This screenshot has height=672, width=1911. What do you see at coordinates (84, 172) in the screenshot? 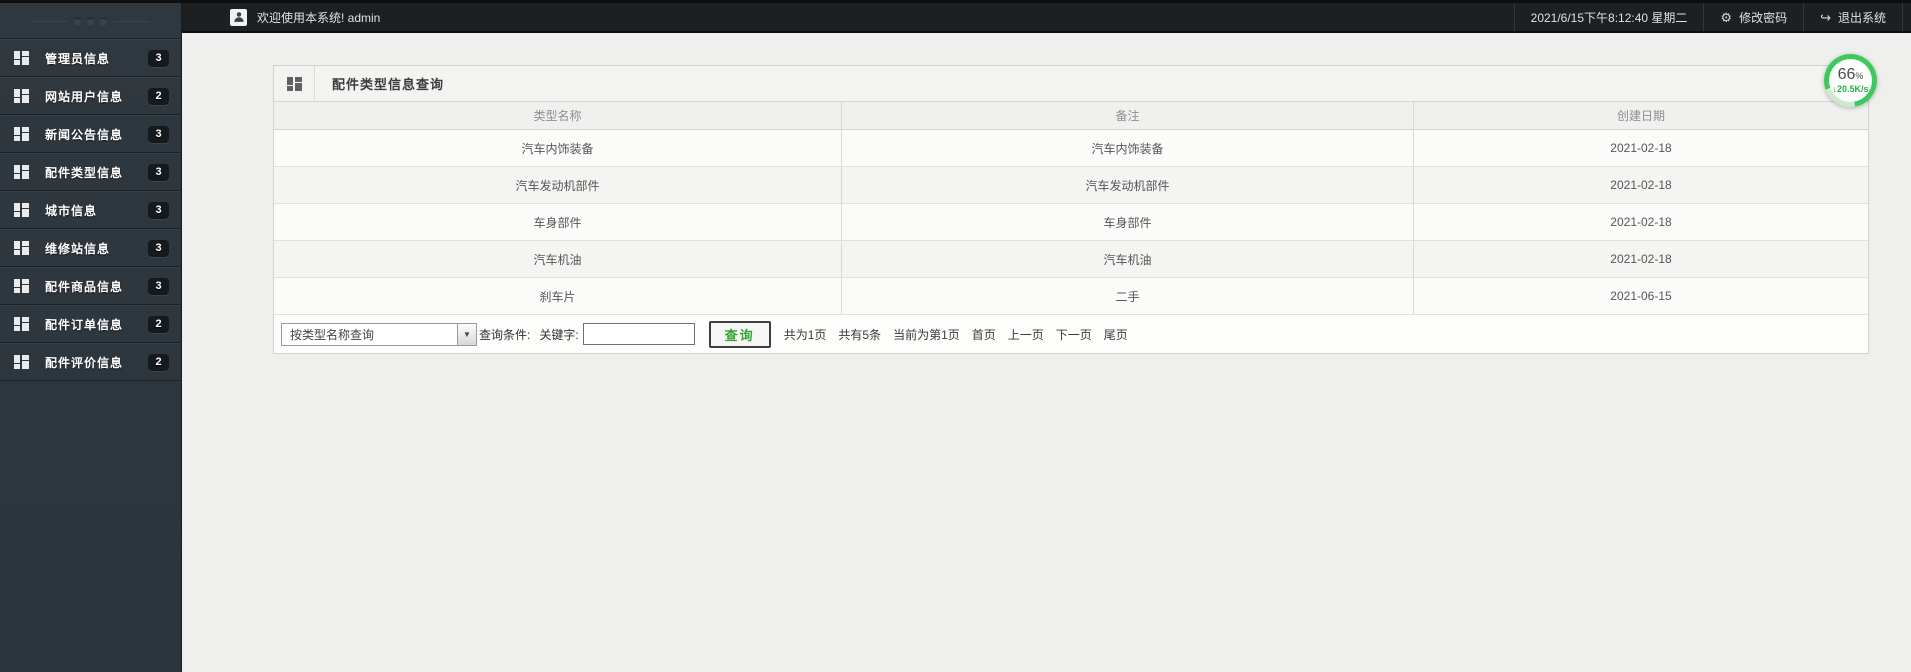
I see `sidebar-item-label: 配件类型信息` at bounding box center [84, 172].